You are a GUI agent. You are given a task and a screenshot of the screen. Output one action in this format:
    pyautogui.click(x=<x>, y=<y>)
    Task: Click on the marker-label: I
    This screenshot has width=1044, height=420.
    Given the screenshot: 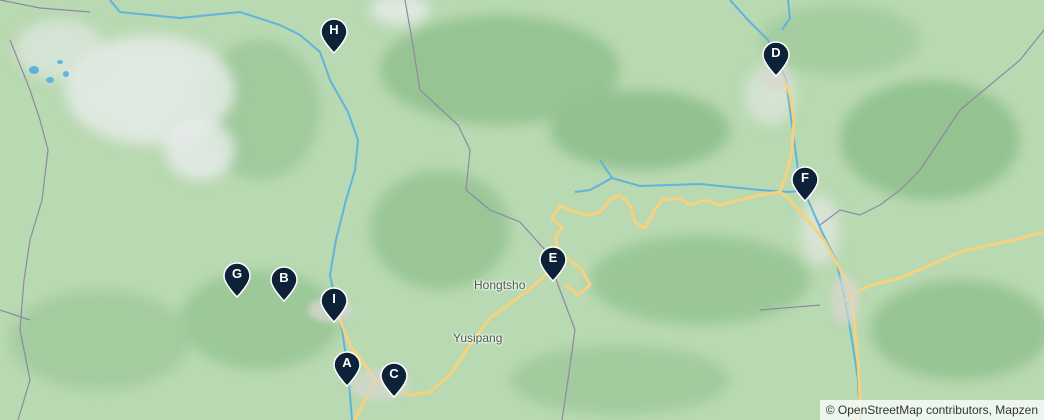 What is the action you would take?
    pyautogui.click(x=334, y=298)
    